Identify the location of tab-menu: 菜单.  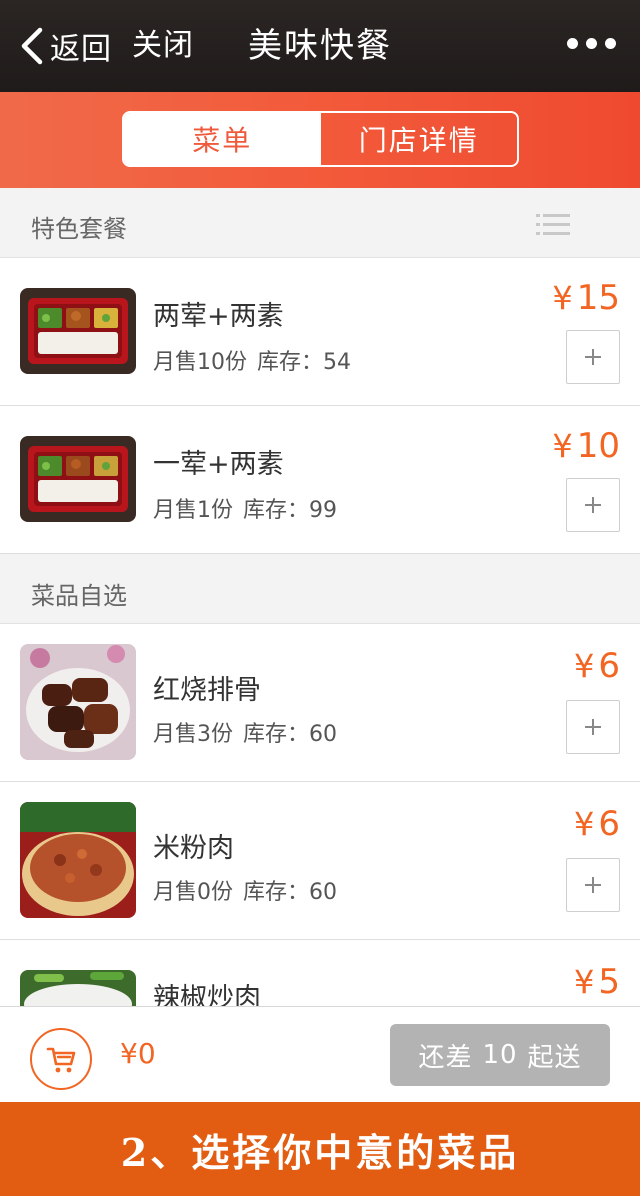
(222, 139).